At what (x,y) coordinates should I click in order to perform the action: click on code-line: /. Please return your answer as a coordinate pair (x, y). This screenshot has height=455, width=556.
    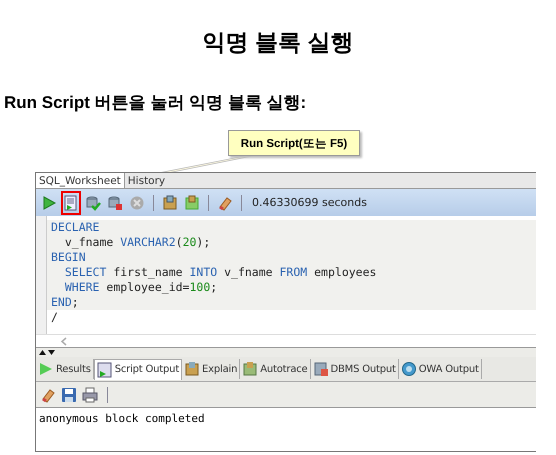
    Looking at the image, I should click on (54, 317).